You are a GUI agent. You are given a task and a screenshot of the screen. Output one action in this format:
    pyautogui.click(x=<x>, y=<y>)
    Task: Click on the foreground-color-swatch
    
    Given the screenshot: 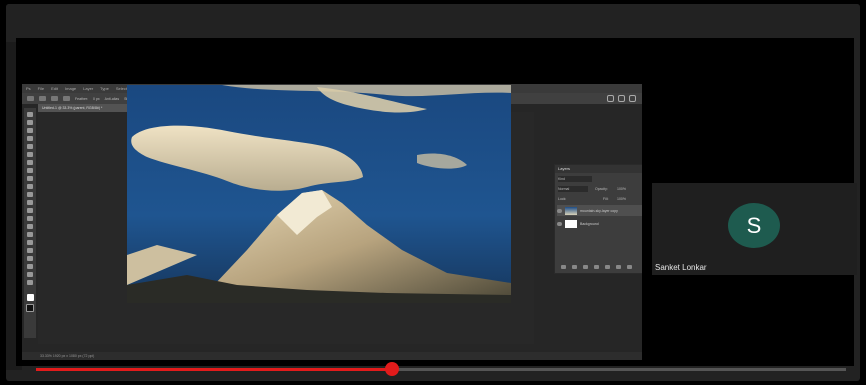 What is the action you would take?
    pyautogui.click(x=30, y=297)
    